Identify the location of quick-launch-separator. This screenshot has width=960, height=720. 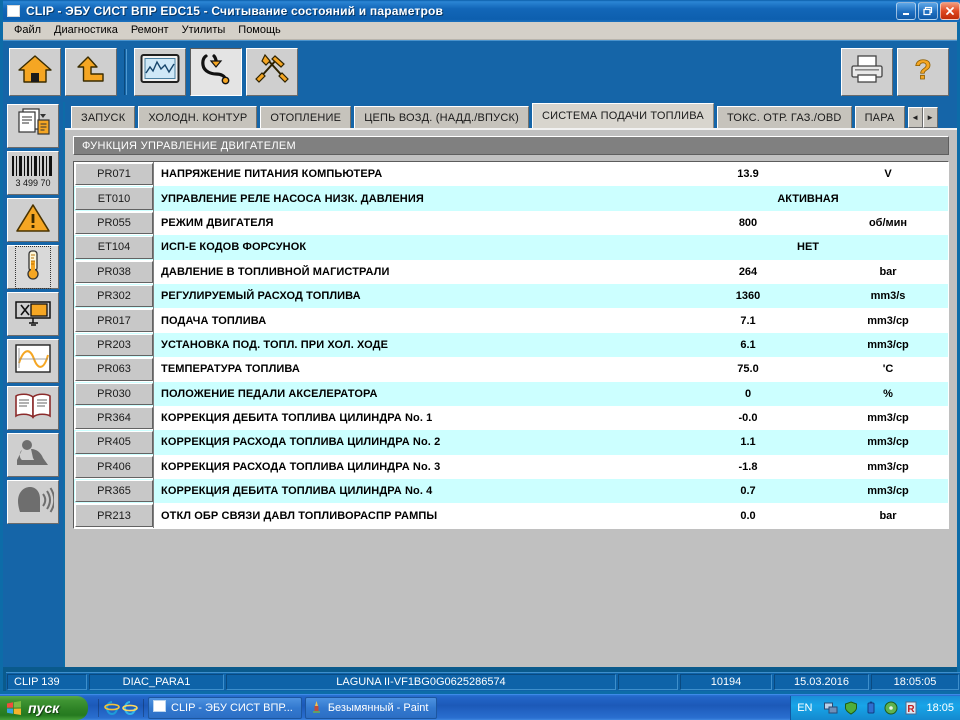
(98, 707).